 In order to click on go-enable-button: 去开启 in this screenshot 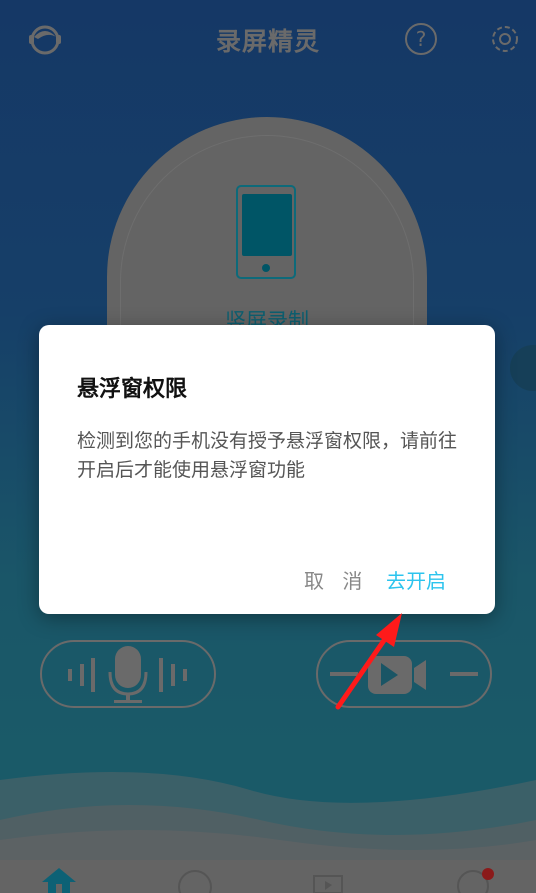, I will do `click(416, 579)`.